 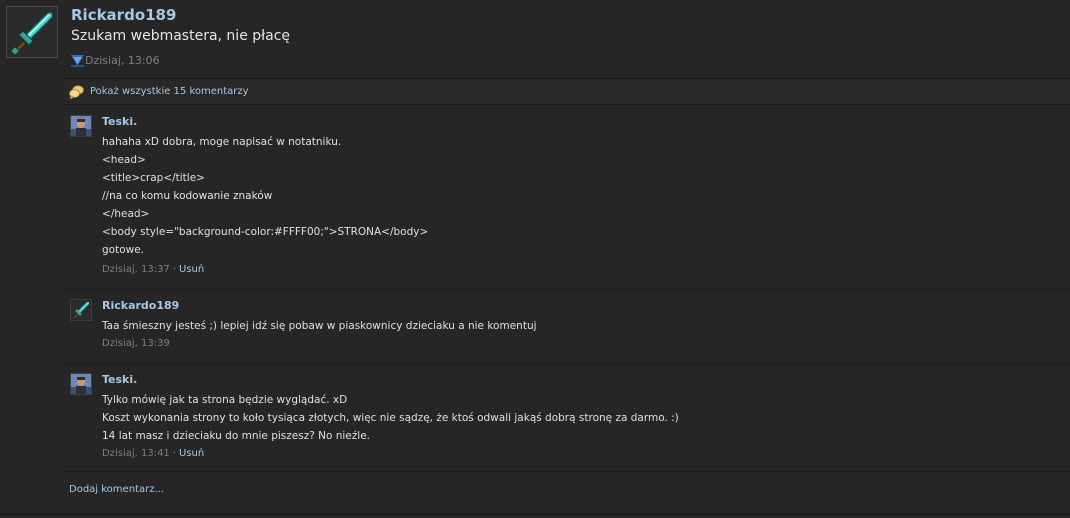 What do you see at coordinates (136, 453) in the screenshot?
I see `comment-time: Dzisiaj, 13:41` at bounding box center [136, 453].